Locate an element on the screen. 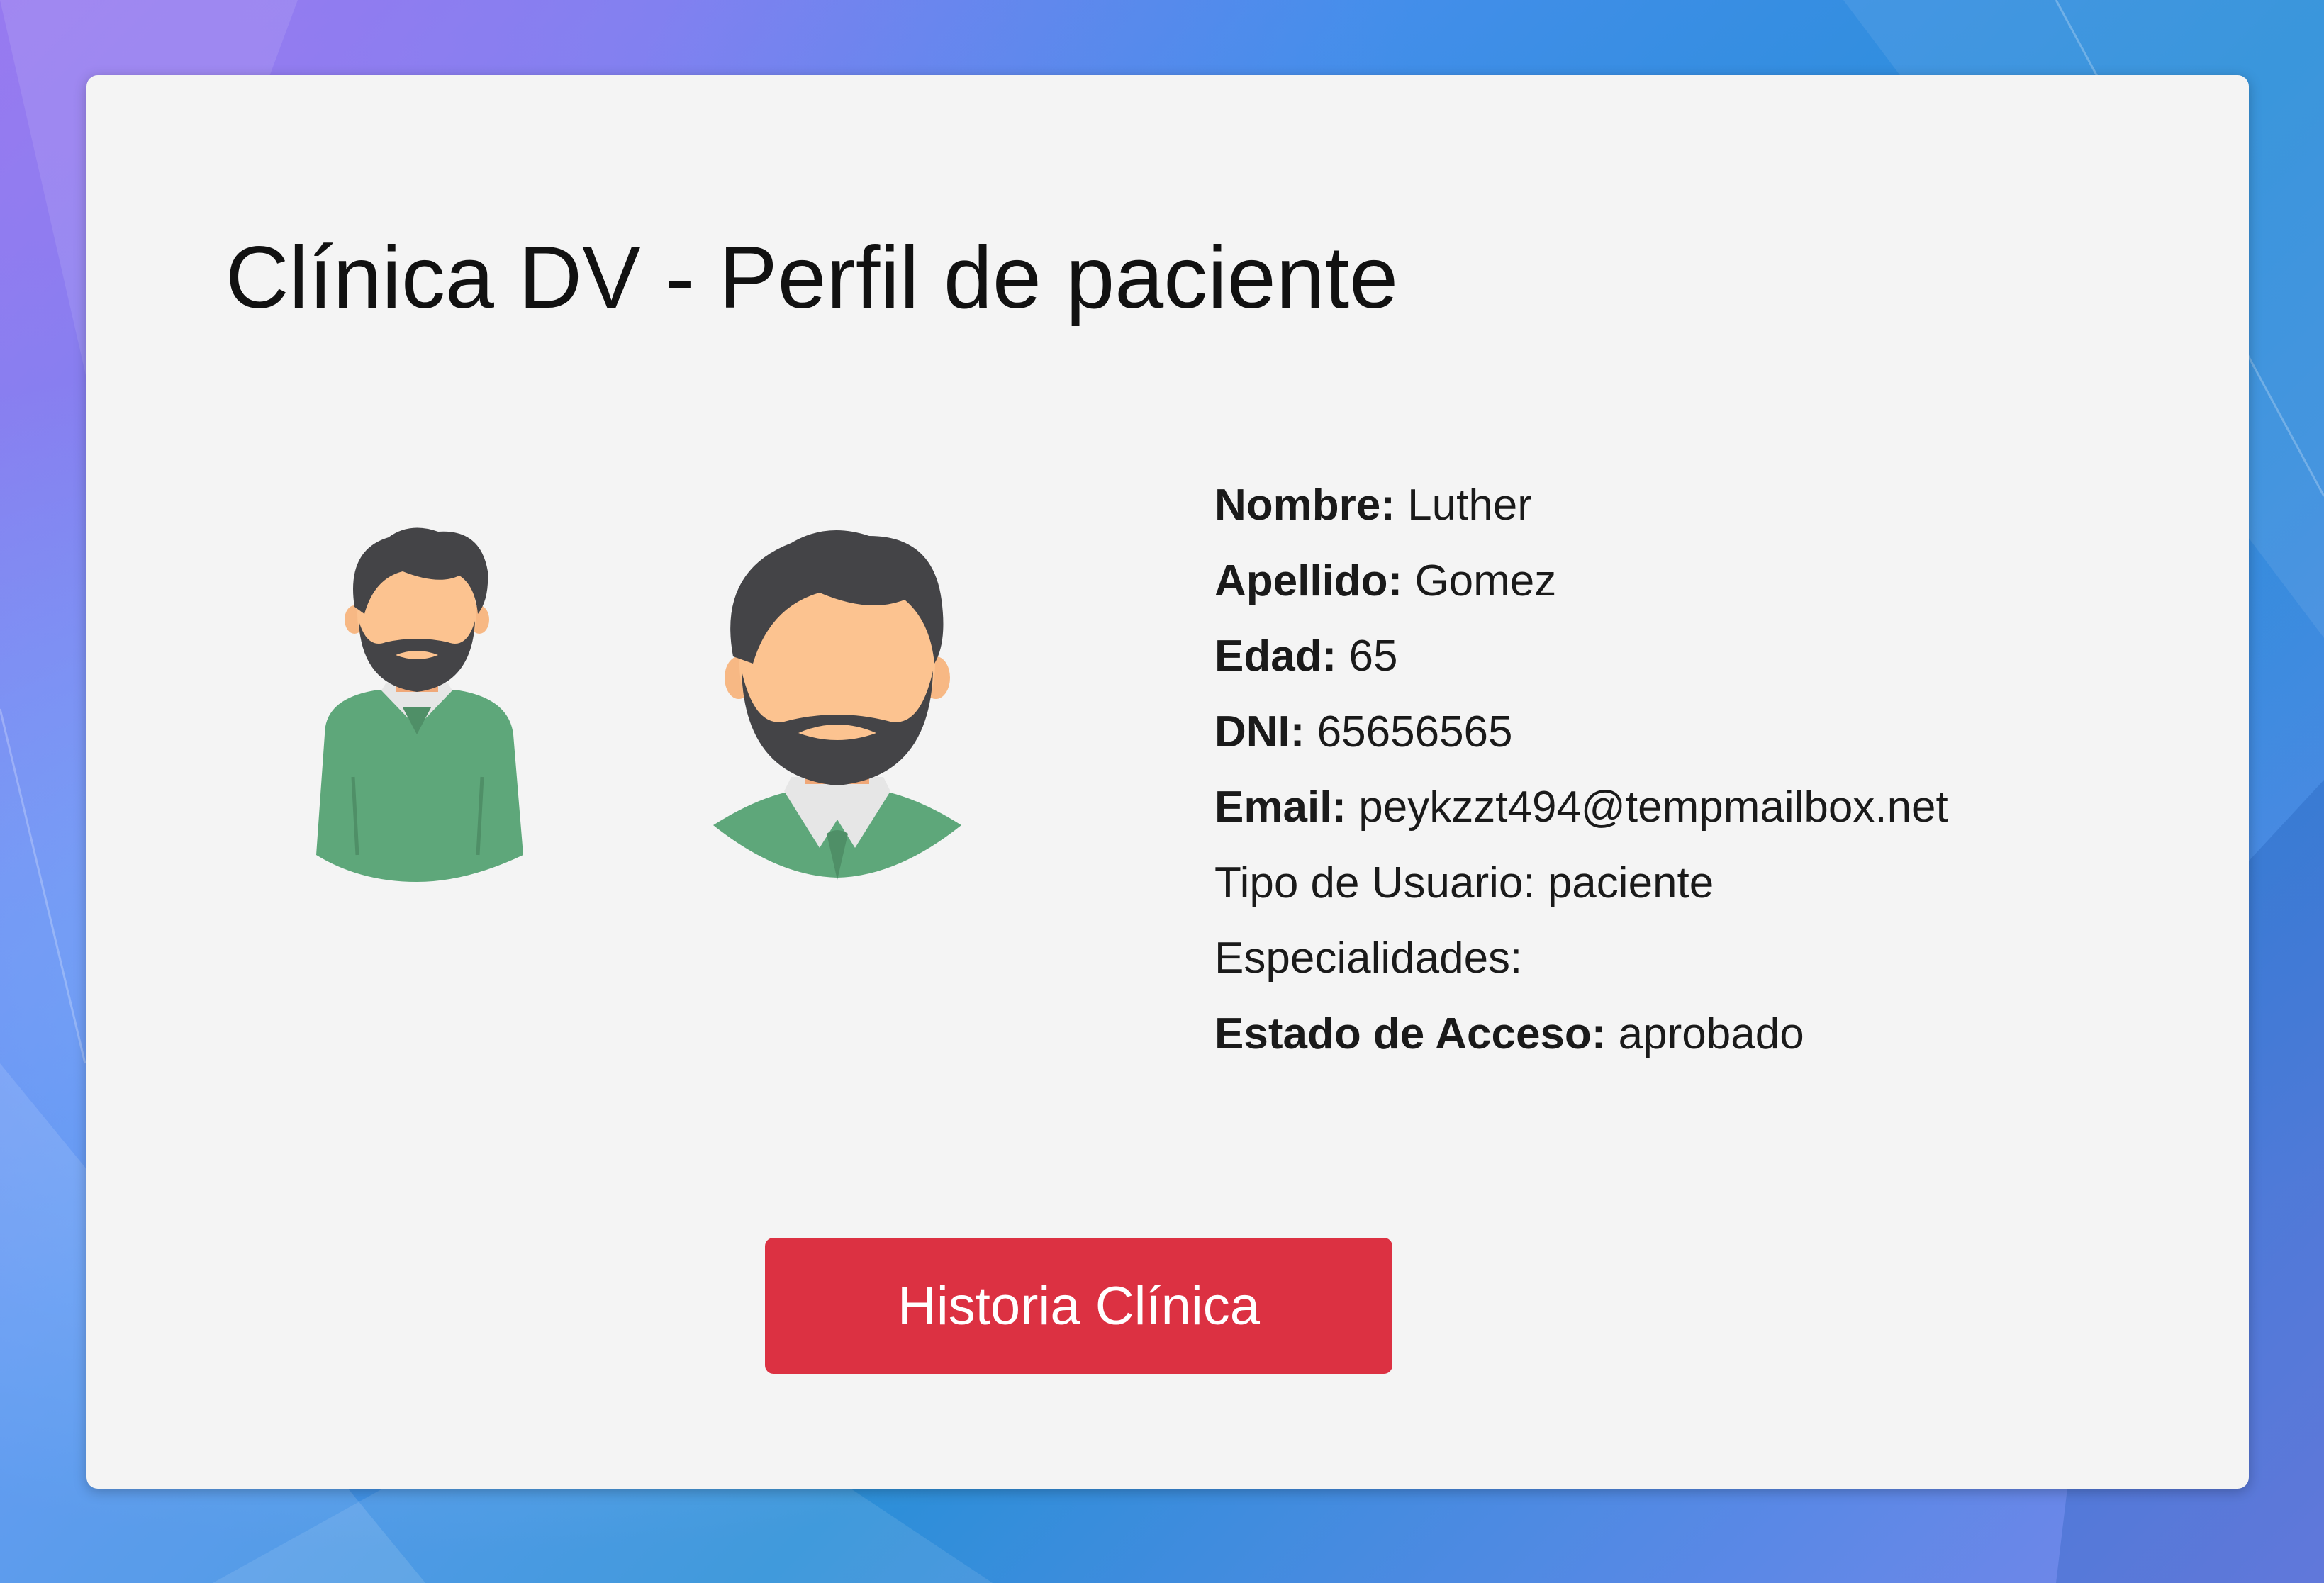 Image resolution: width=2324 pixels, height=1583 pixels. info-row-edad: Edad: 65 is located at coordinates (1581, 657).